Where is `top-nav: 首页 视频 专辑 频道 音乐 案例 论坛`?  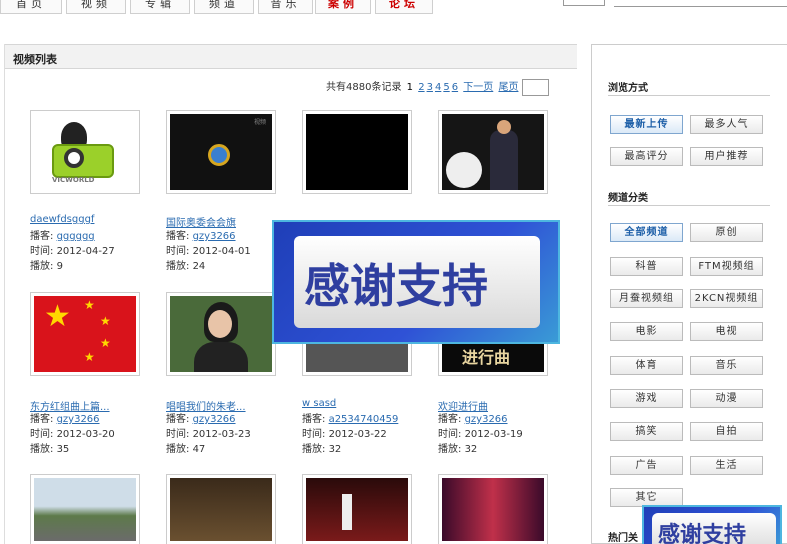
top-nav: 首页 视频 专辑 频道 音乐 案例 论坛 is located at coordinates (393, 7).